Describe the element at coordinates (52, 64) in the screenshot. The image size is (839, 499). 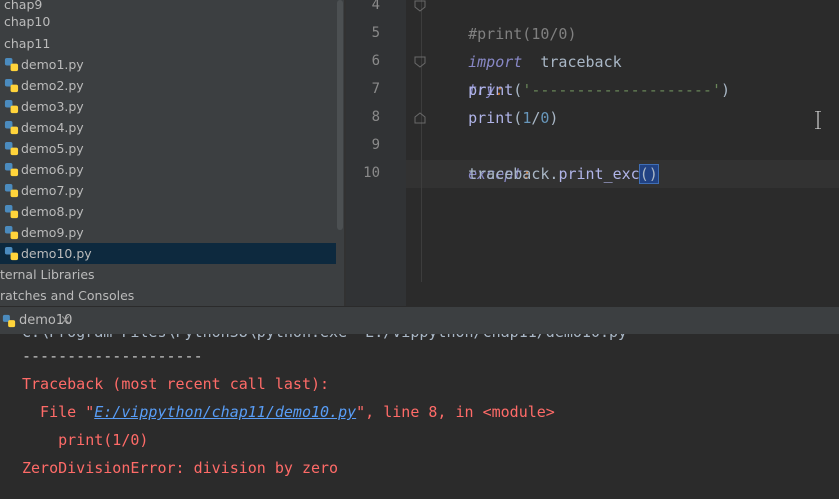
I see `tree-item-label: demo1.py` at that location.